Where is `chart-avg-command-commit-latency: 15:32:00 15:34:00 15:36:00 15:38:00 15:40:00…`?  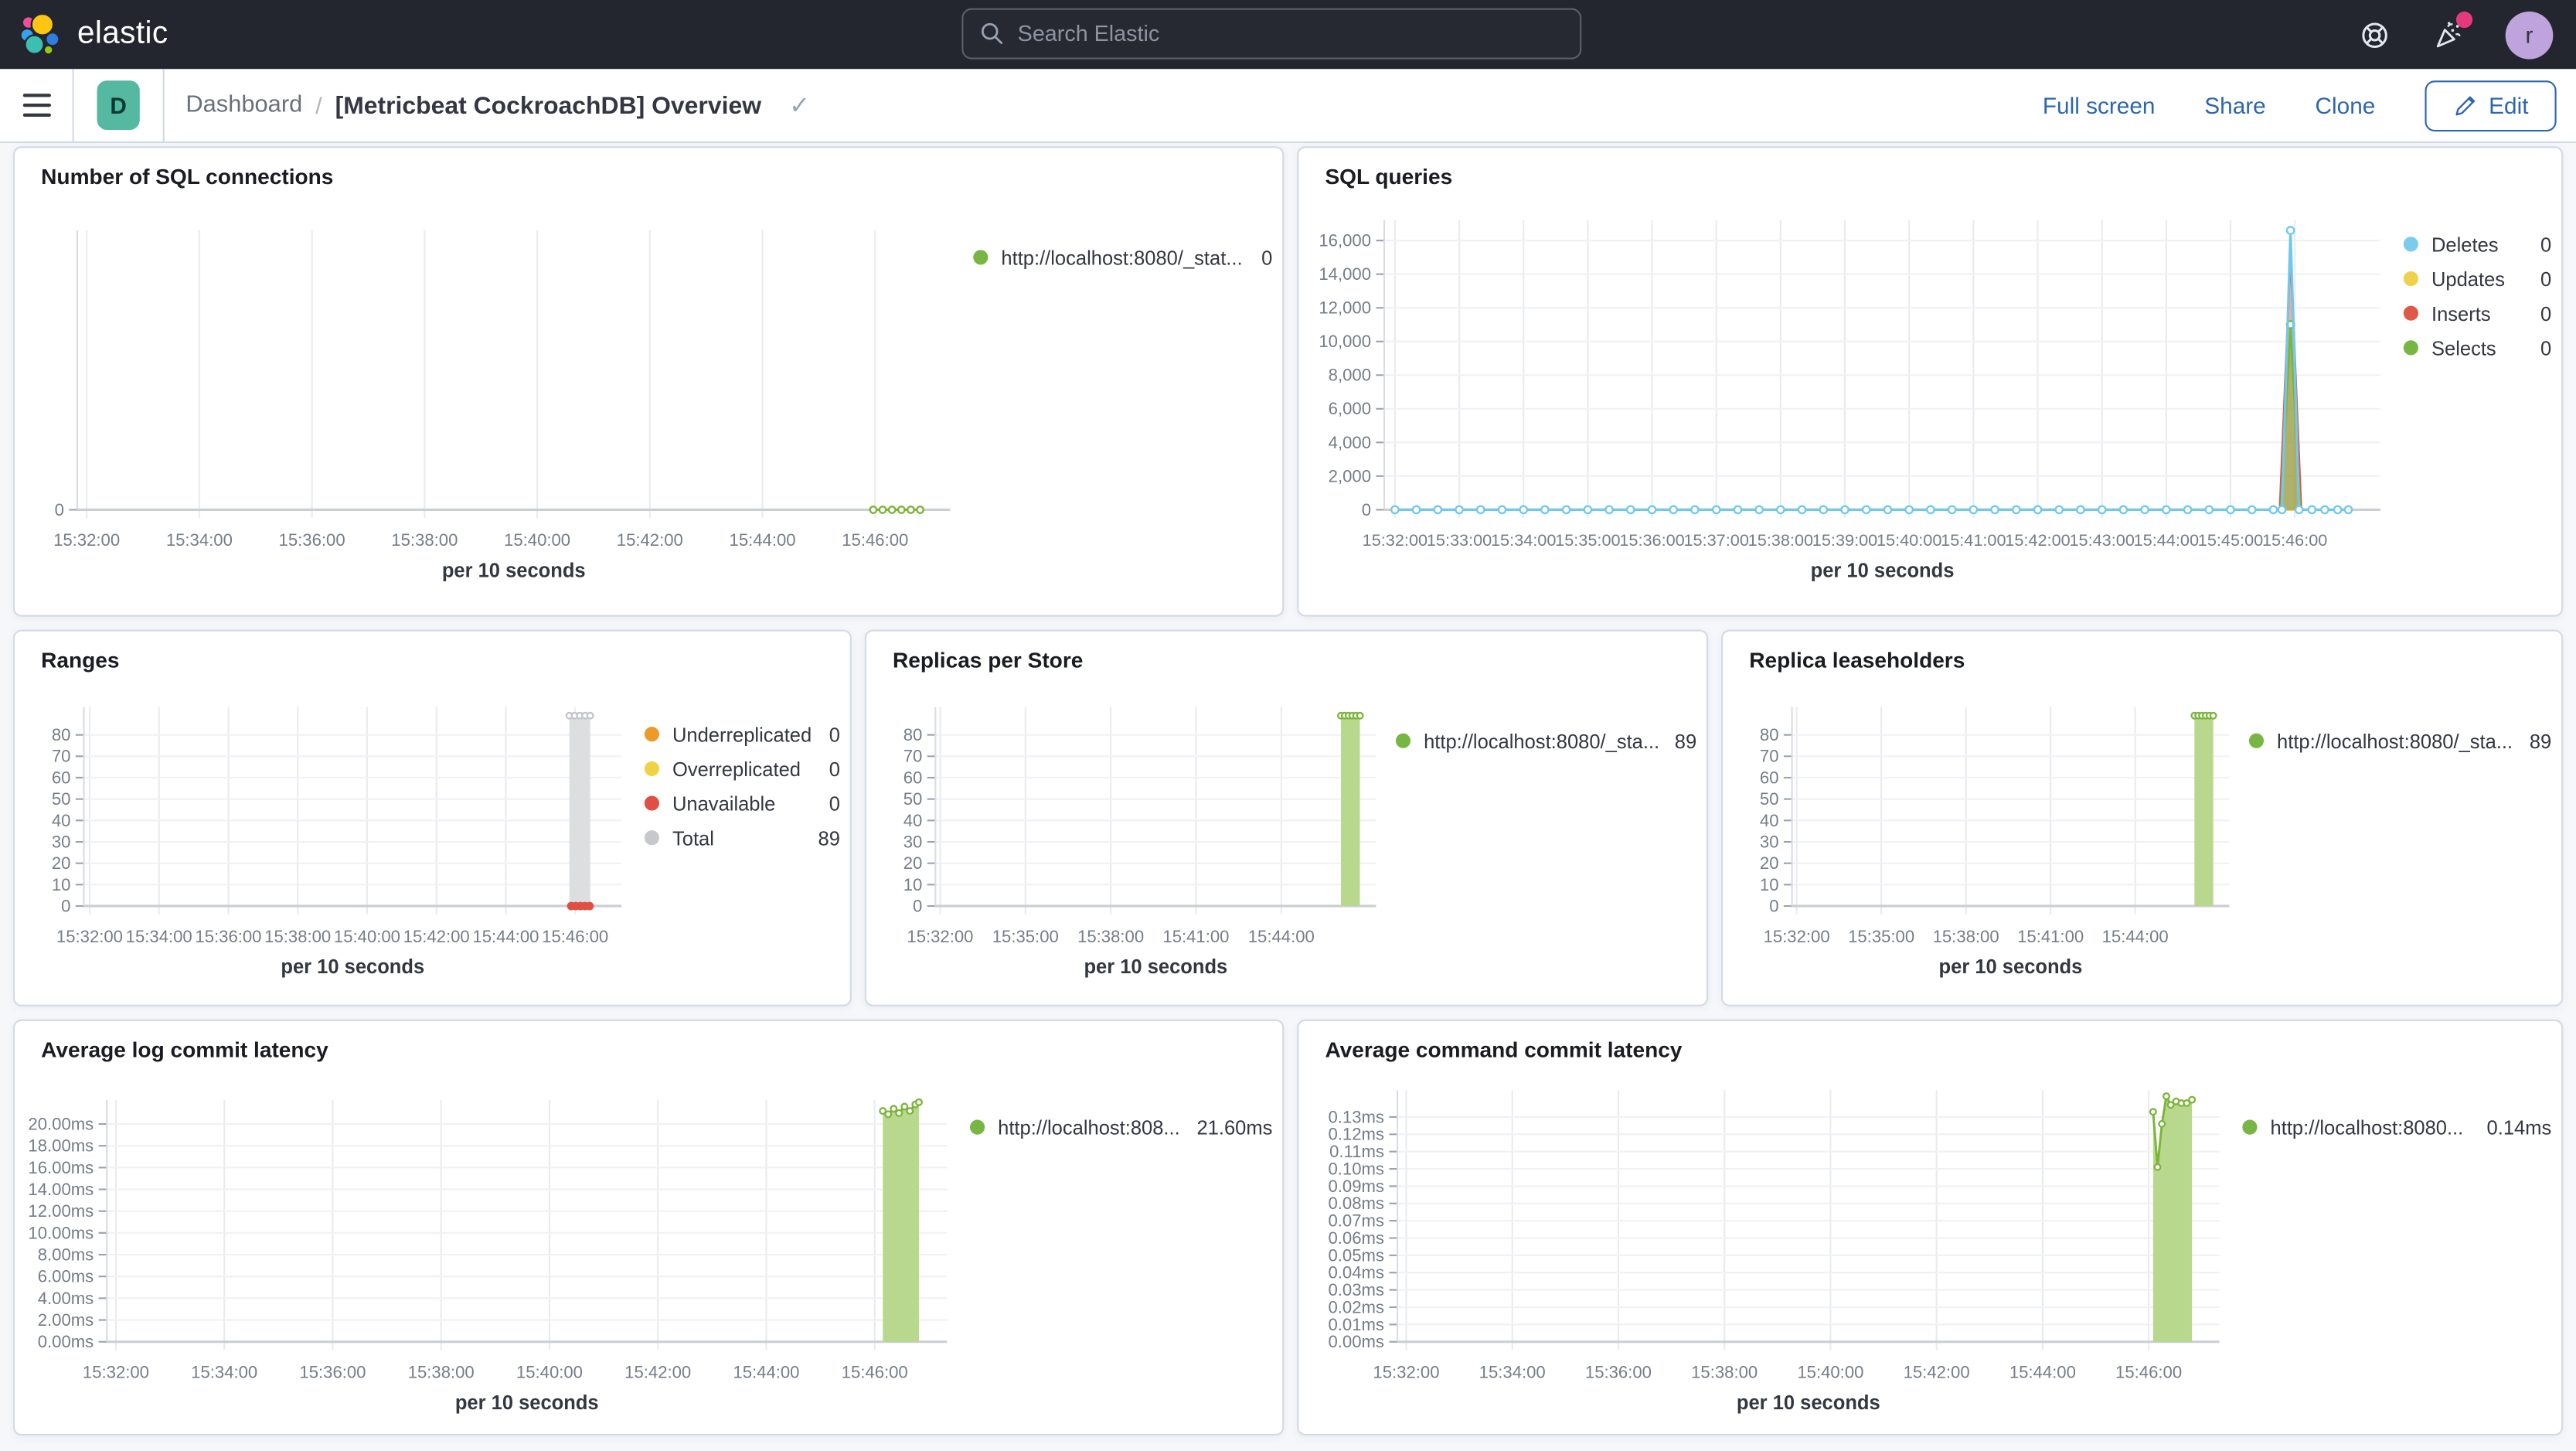
chart-avg-command-commit-latency: 15:32:00 15:34:00 15:36:00 15:38:00 15:40:00… is located at coordinates (1770, 1252).